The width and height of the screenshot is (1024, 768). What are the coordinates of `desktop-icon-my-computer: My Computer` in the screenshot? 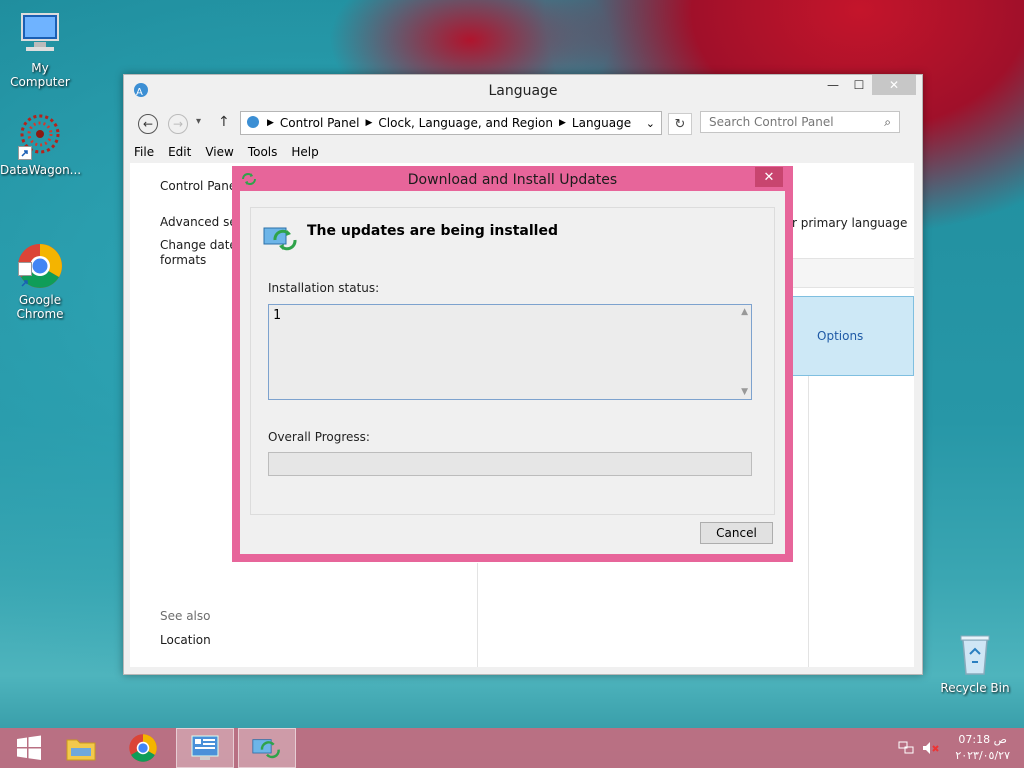 It's located at (40, 49).